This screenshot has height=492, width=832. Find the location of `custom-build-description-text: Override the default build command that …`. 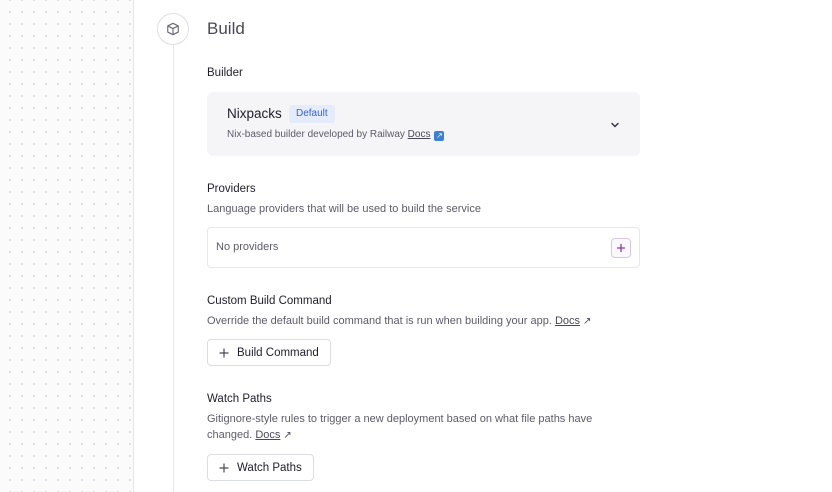

custom-build-description-text: Override the default build command that … is located at coordinates (379, 321).